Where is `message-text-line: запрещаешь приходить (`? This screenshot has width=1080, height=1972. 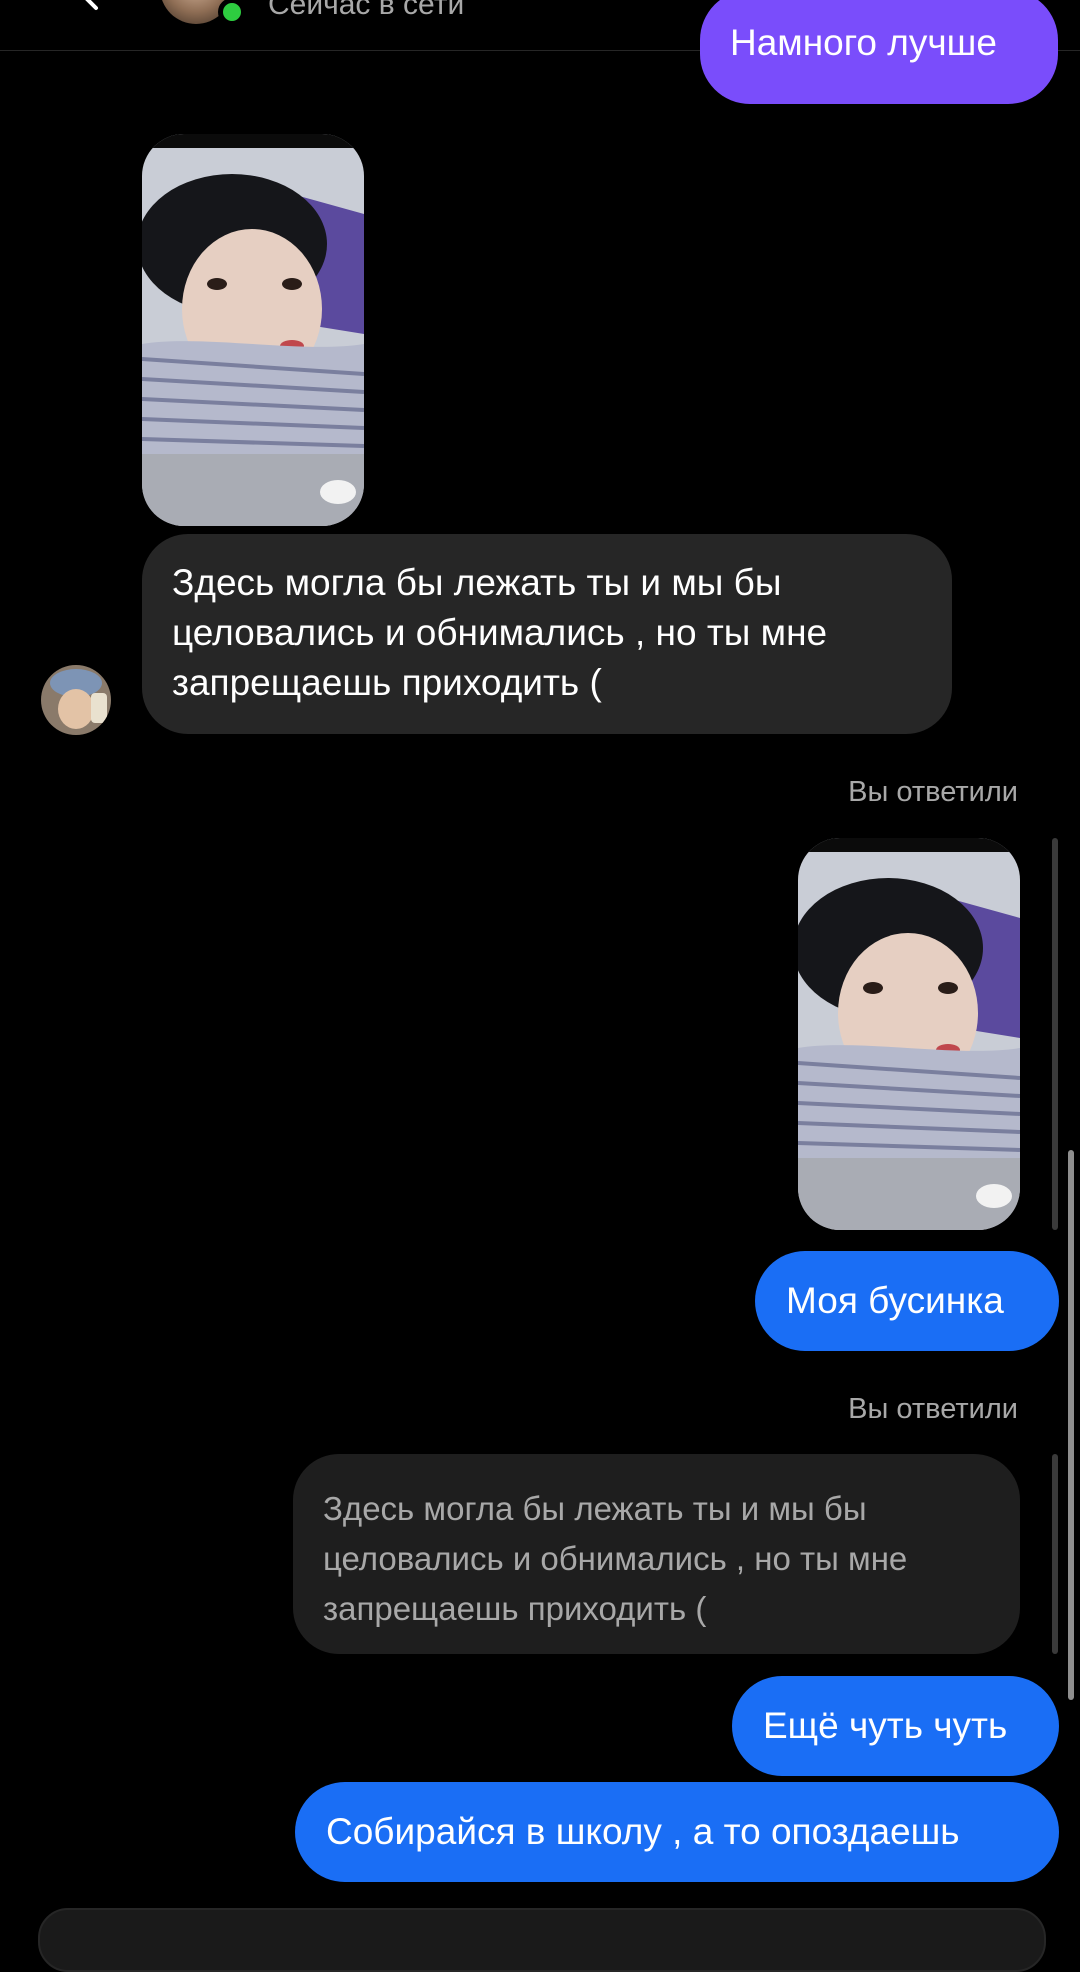 message-text-line: запрещаешь приходить ( is located at coordinates (387, 682).